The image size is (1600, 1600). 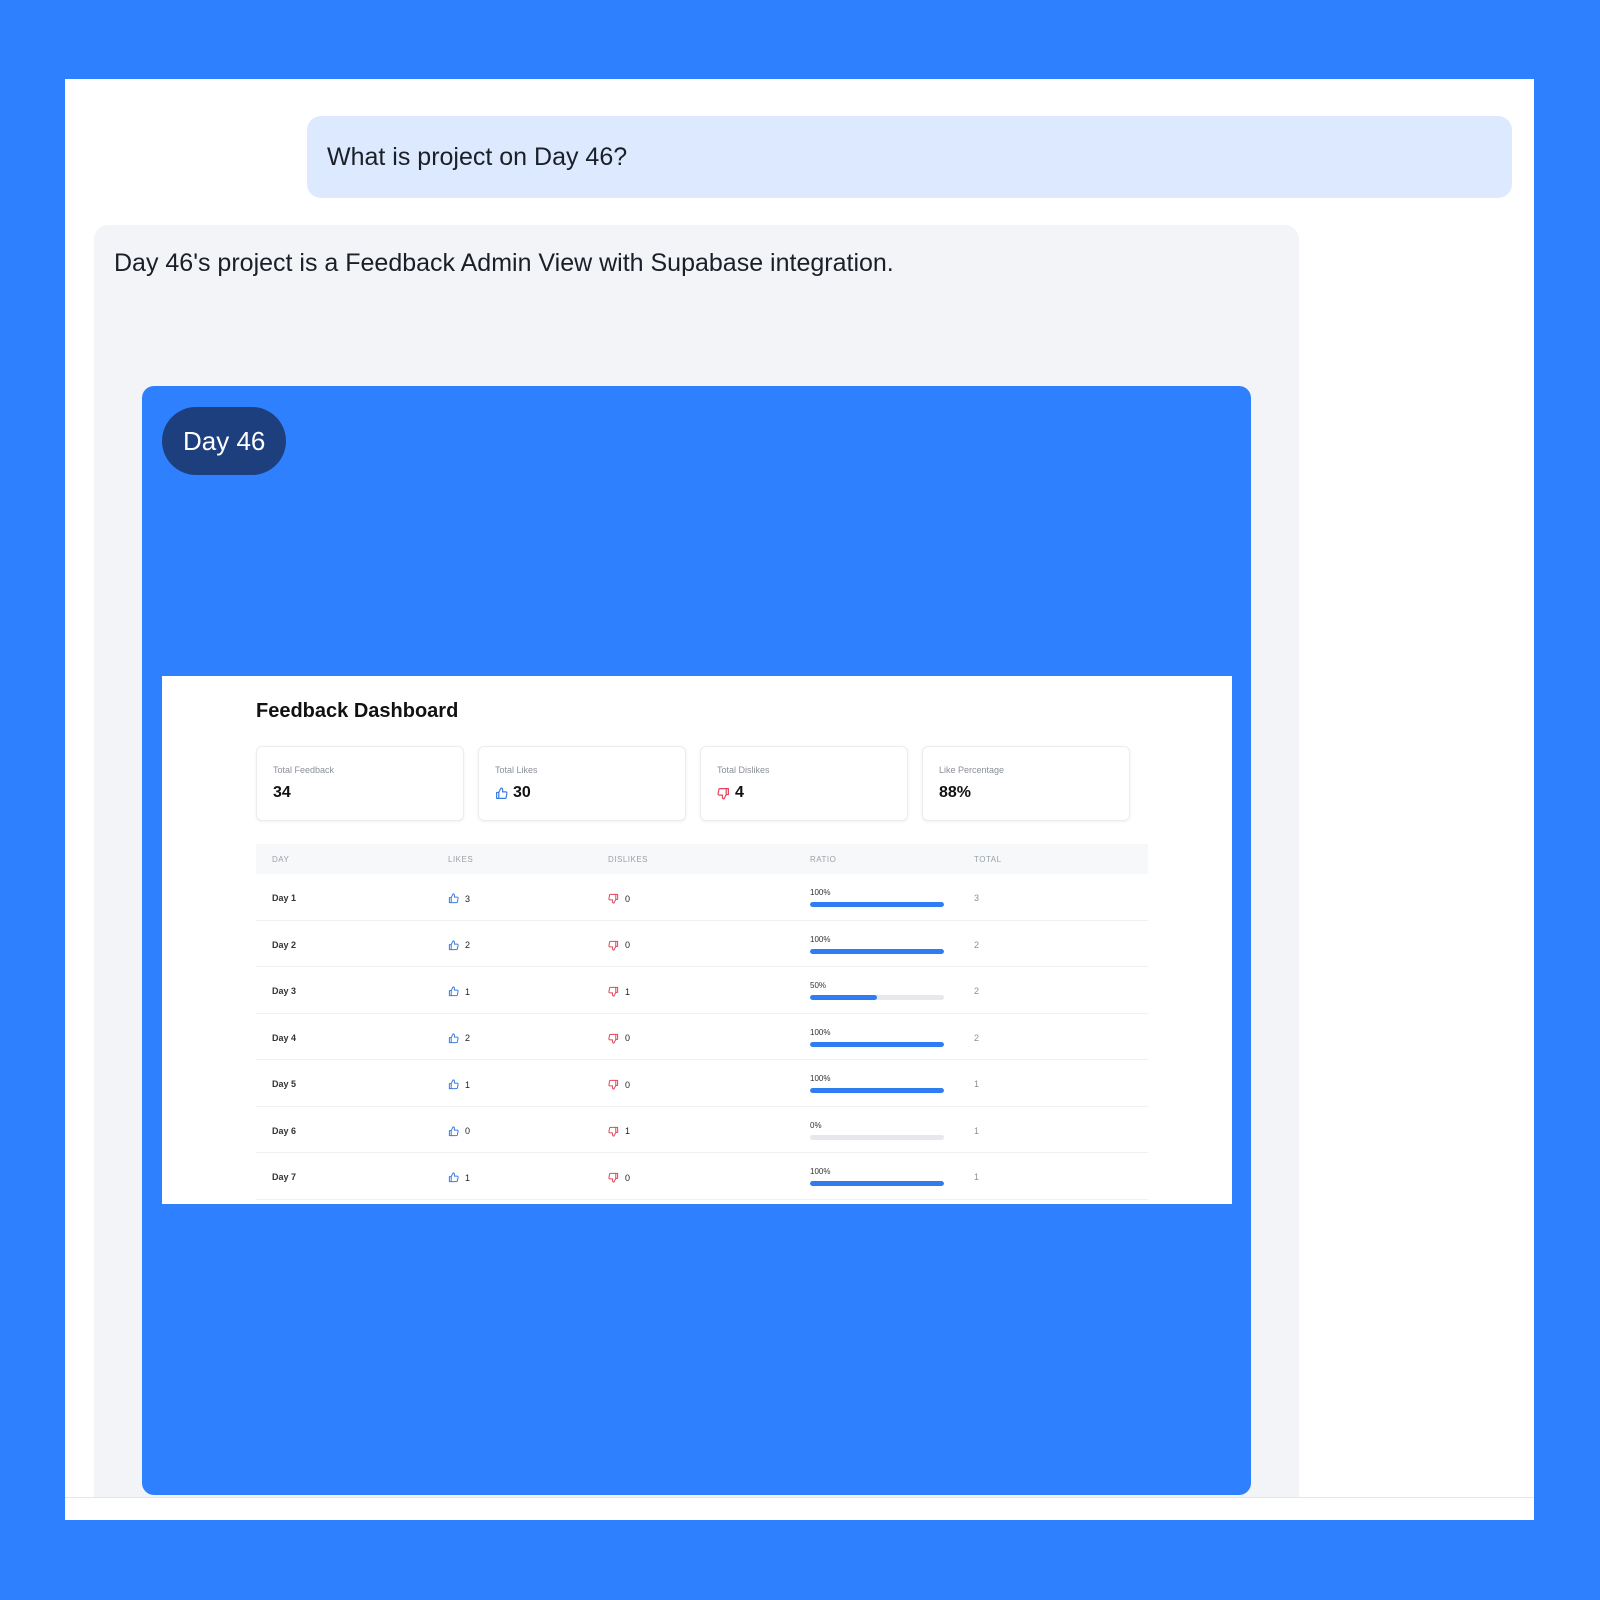 What do you see at coordinates (284, 1177) in the screenshot?
I see `cell-day: Day 7` at bounding box center [284, 1177].